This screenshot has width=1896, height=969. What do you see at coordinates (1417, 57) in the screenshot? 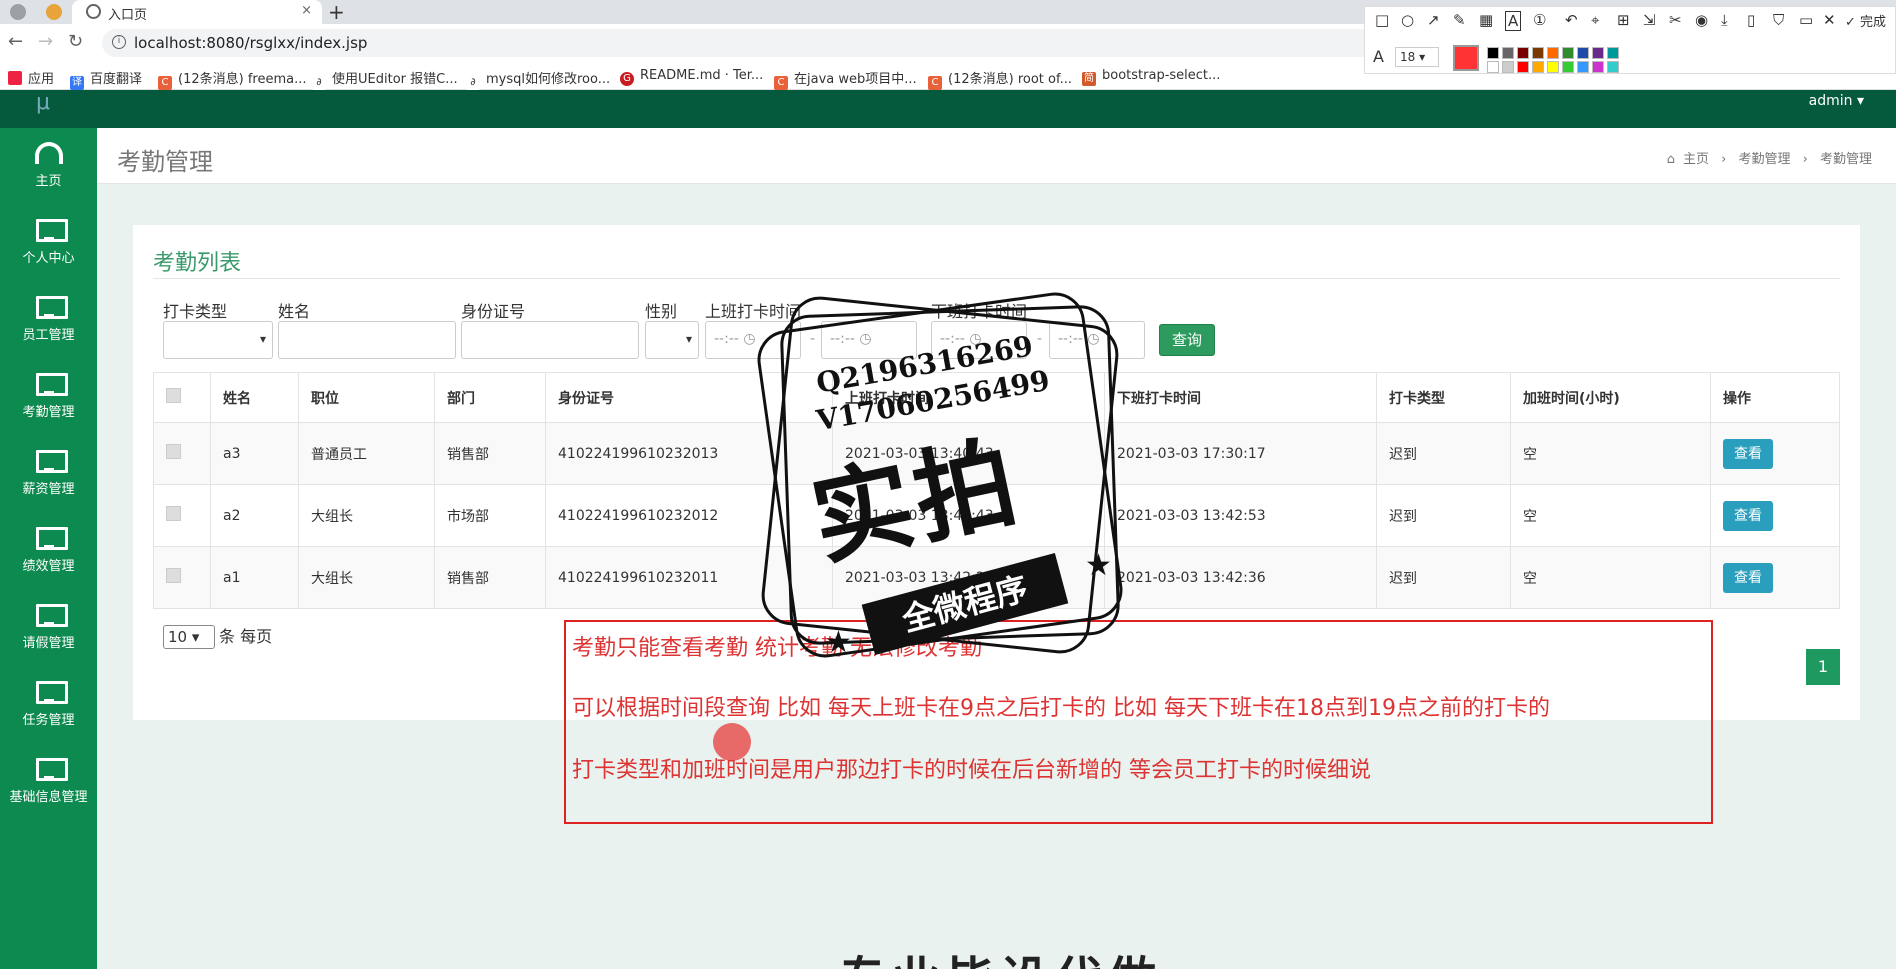
I see `font-size-select: 18 ▾` at bounding box center [1417, 57].